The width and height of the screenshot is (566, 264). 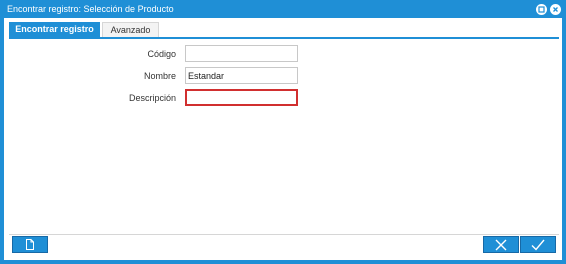 I want to click on window-maximize-icon, so click(x=541, y=9).